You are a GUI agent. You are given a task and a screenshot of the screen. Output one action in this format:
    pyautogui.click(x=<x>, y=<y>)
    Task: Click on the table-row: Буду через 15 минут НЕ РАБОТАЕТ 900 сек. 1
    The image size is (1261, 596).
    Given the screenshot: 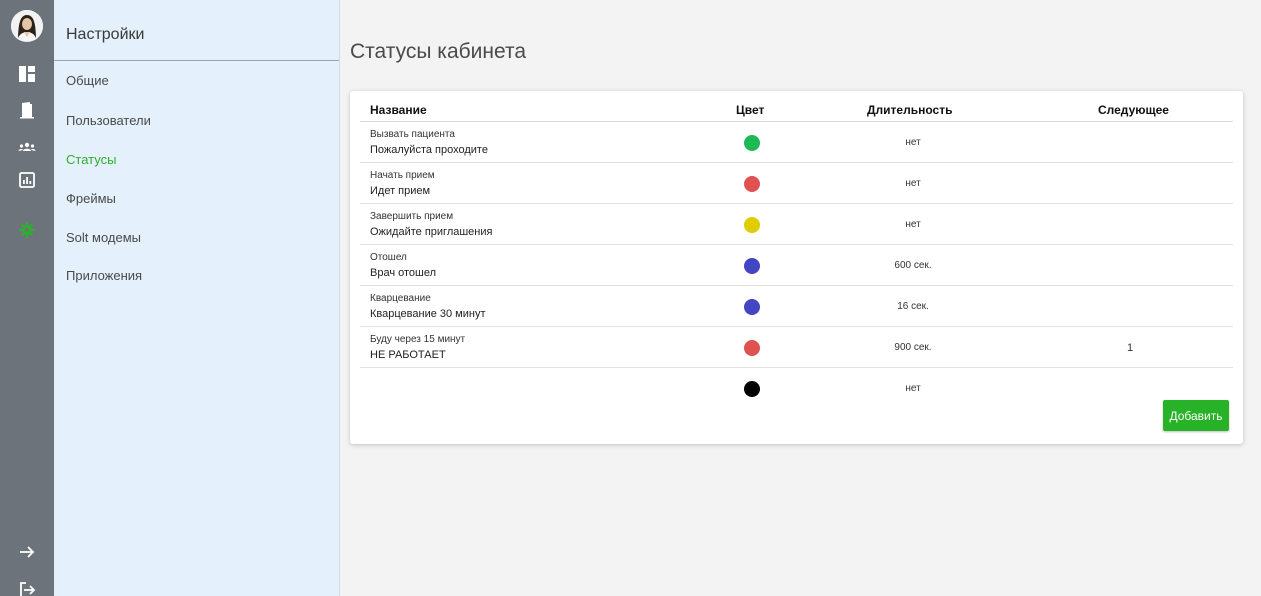 What is the action you would take?
    pyautogui.click(x=796, y=347)
    